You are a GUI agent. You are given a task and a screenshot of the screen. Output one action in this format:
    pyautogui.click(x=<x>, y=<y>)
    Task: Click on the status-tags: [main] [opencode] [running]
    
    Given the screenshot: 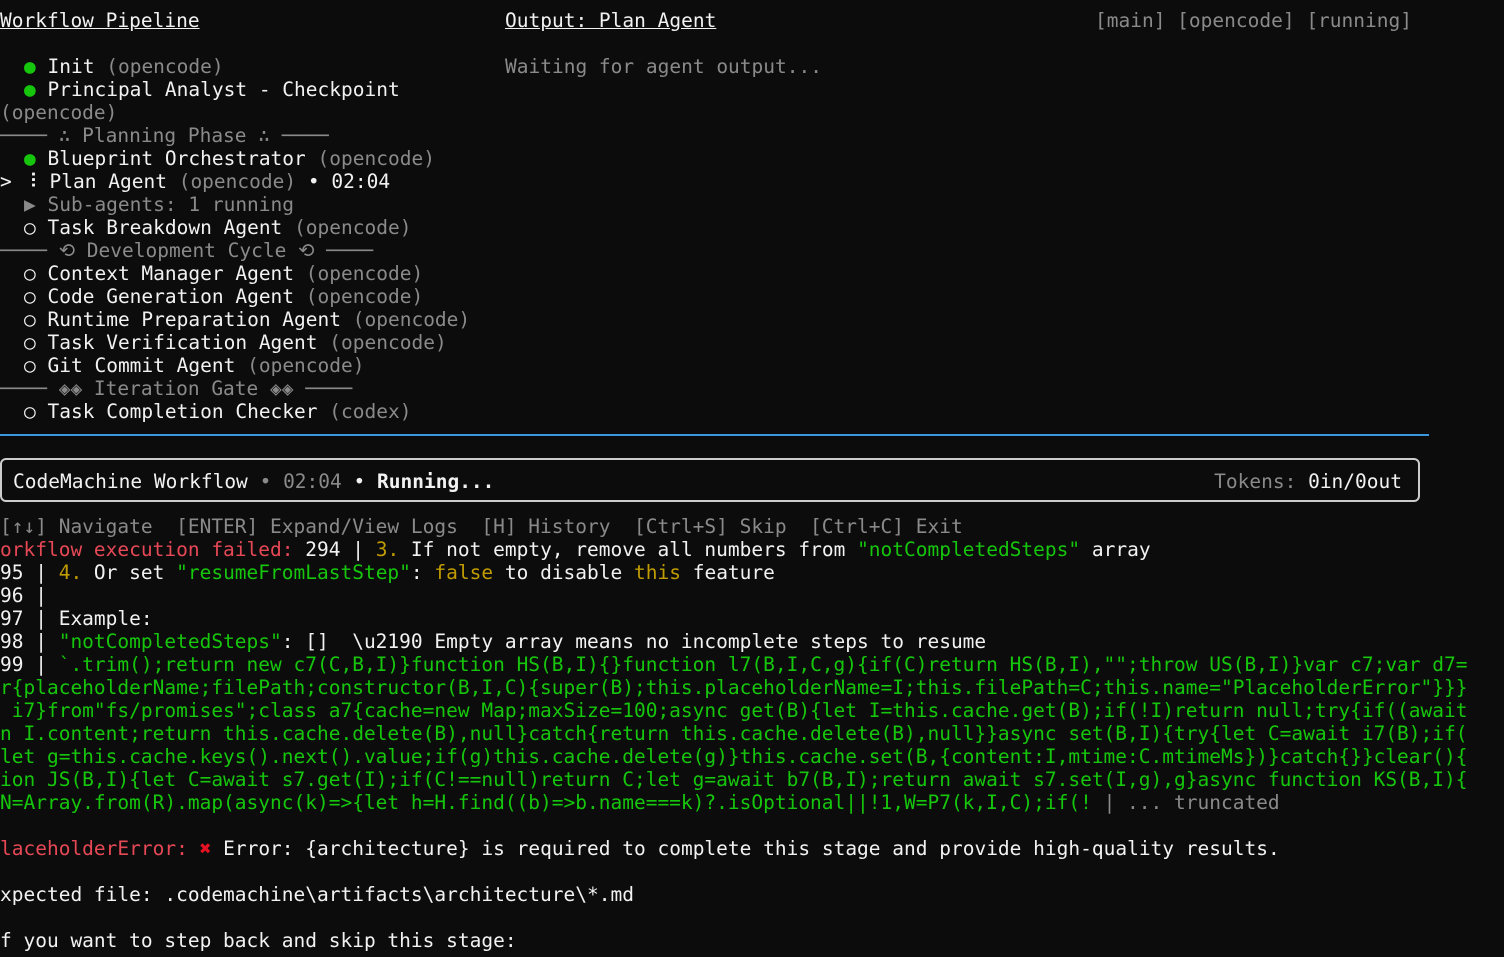 What is the action you would take?
    pyautogui.click(x=1253, y=20)
    